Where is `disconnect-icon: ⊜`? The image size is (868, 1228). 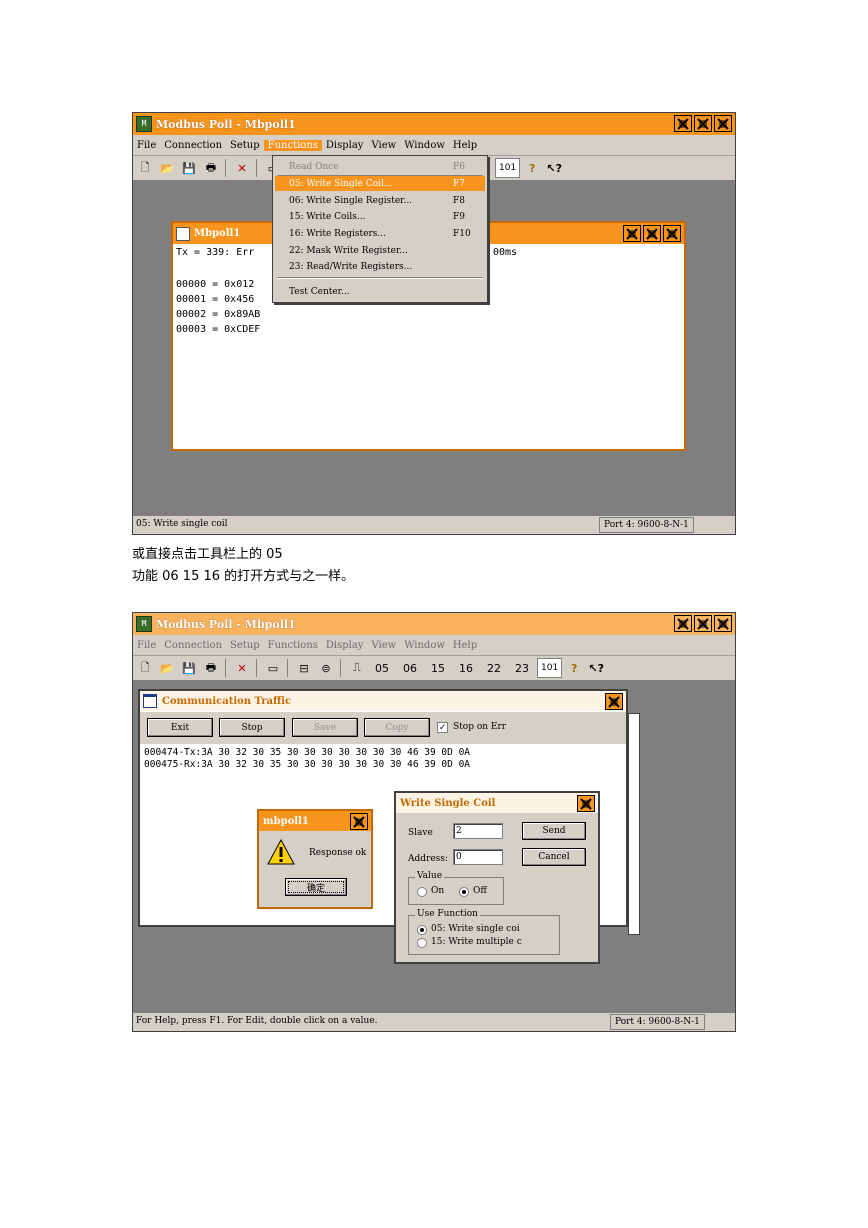
disconnect-icon: ⊜ is located at coordinates (326, 668).